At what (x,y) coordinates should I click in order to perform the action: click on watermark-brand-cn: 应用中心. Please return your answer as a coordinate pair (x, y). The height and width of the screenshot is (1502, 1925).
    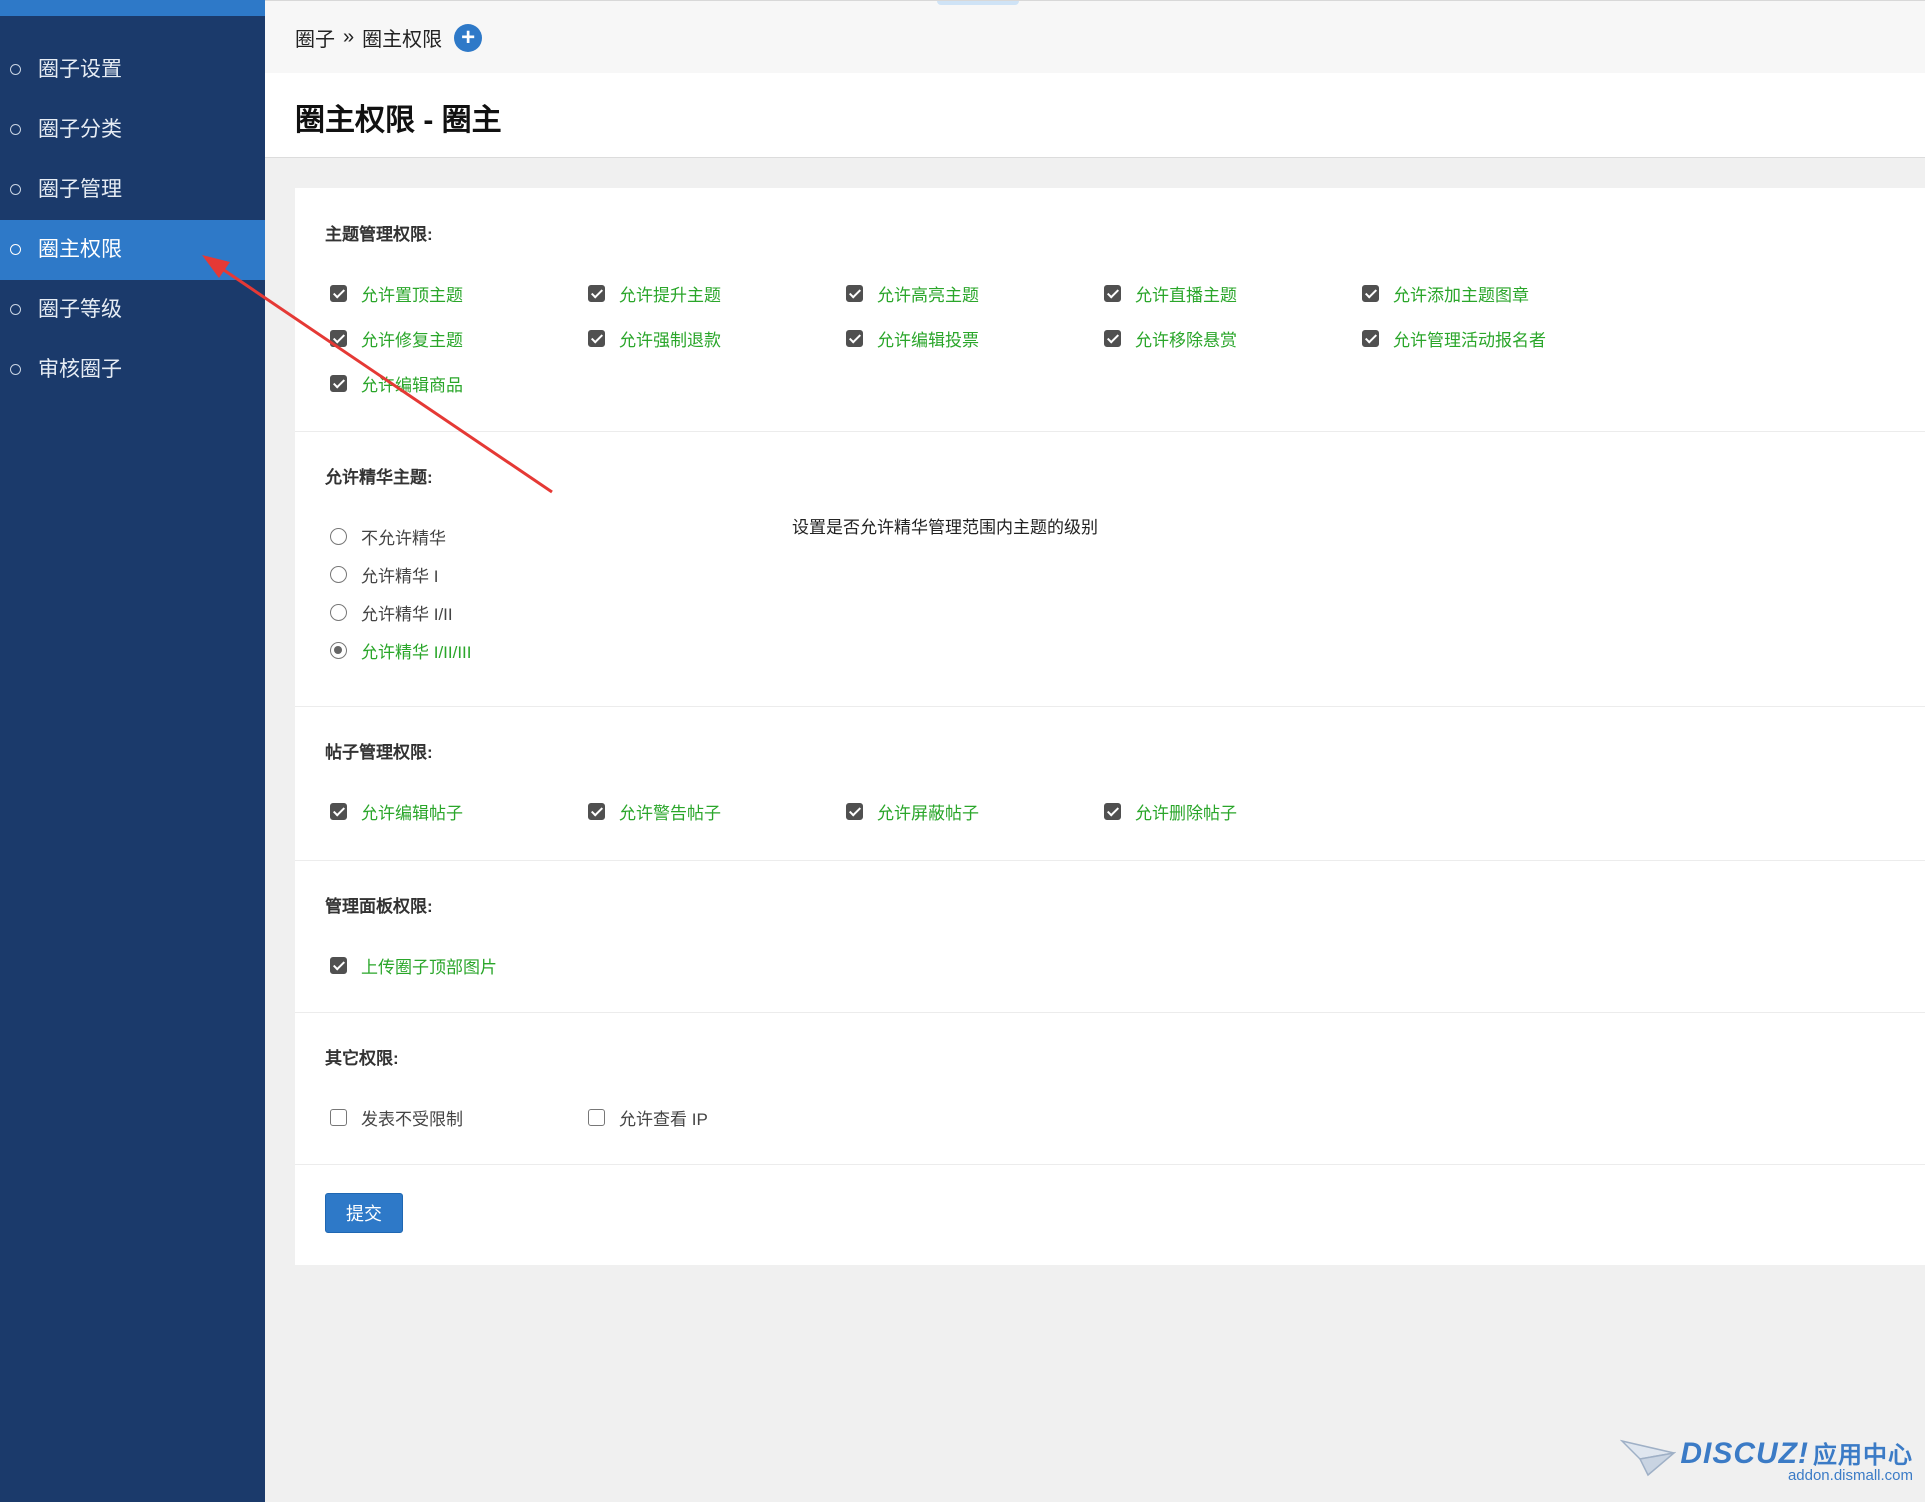
    Looking at the image, I should click on (1863, 1455).